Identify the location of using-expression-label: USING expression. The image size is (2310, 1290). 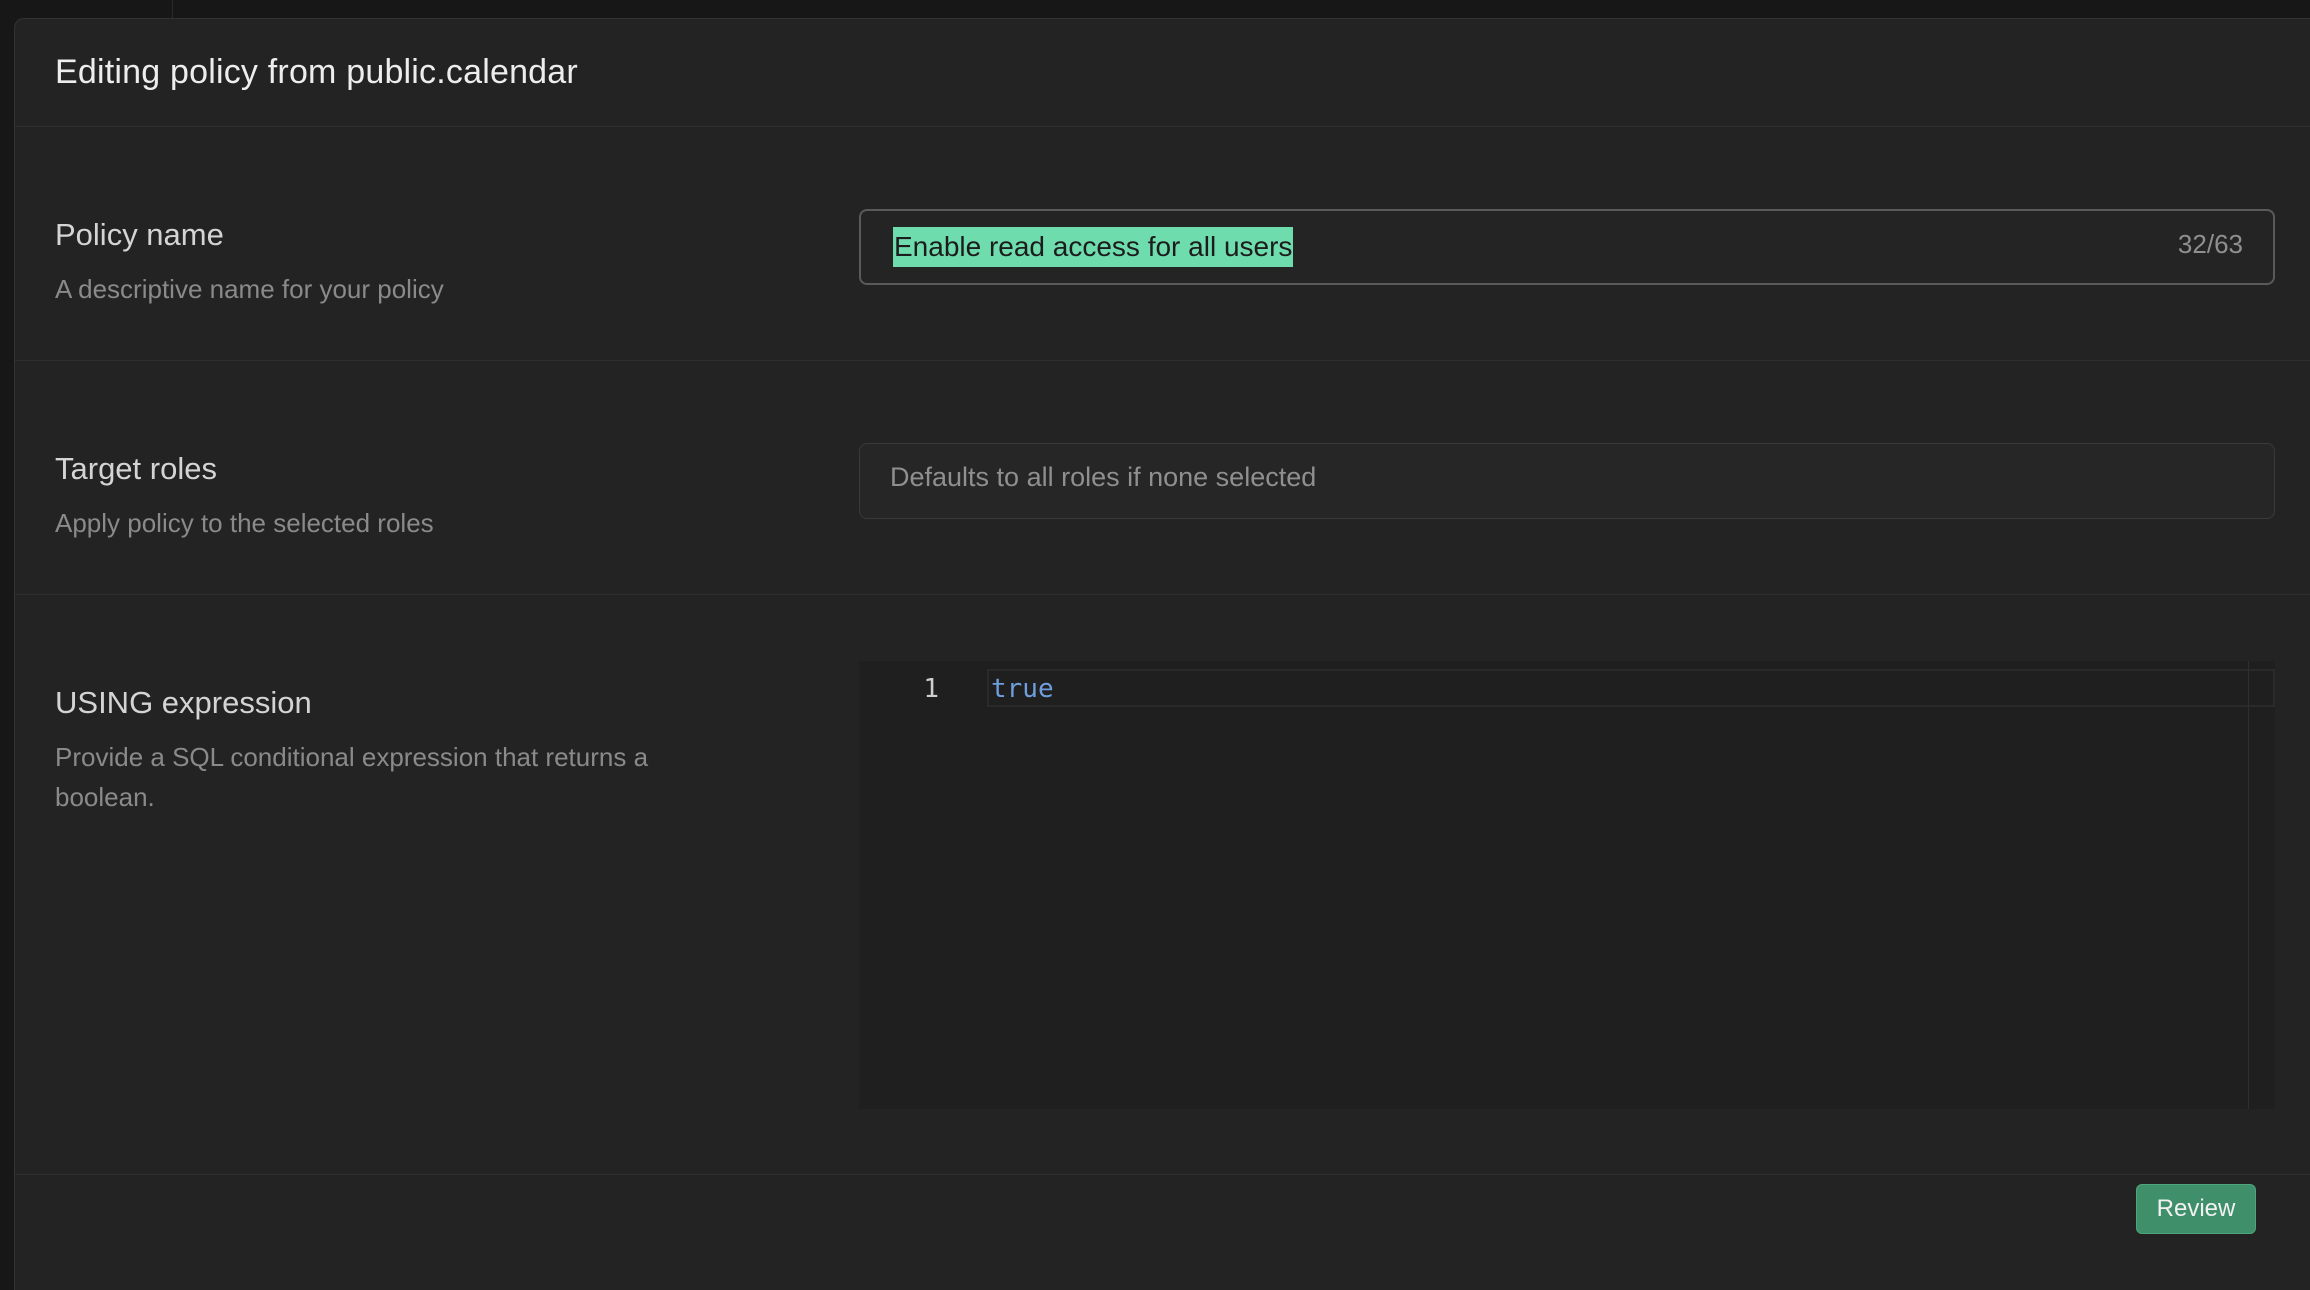
(183, 702).